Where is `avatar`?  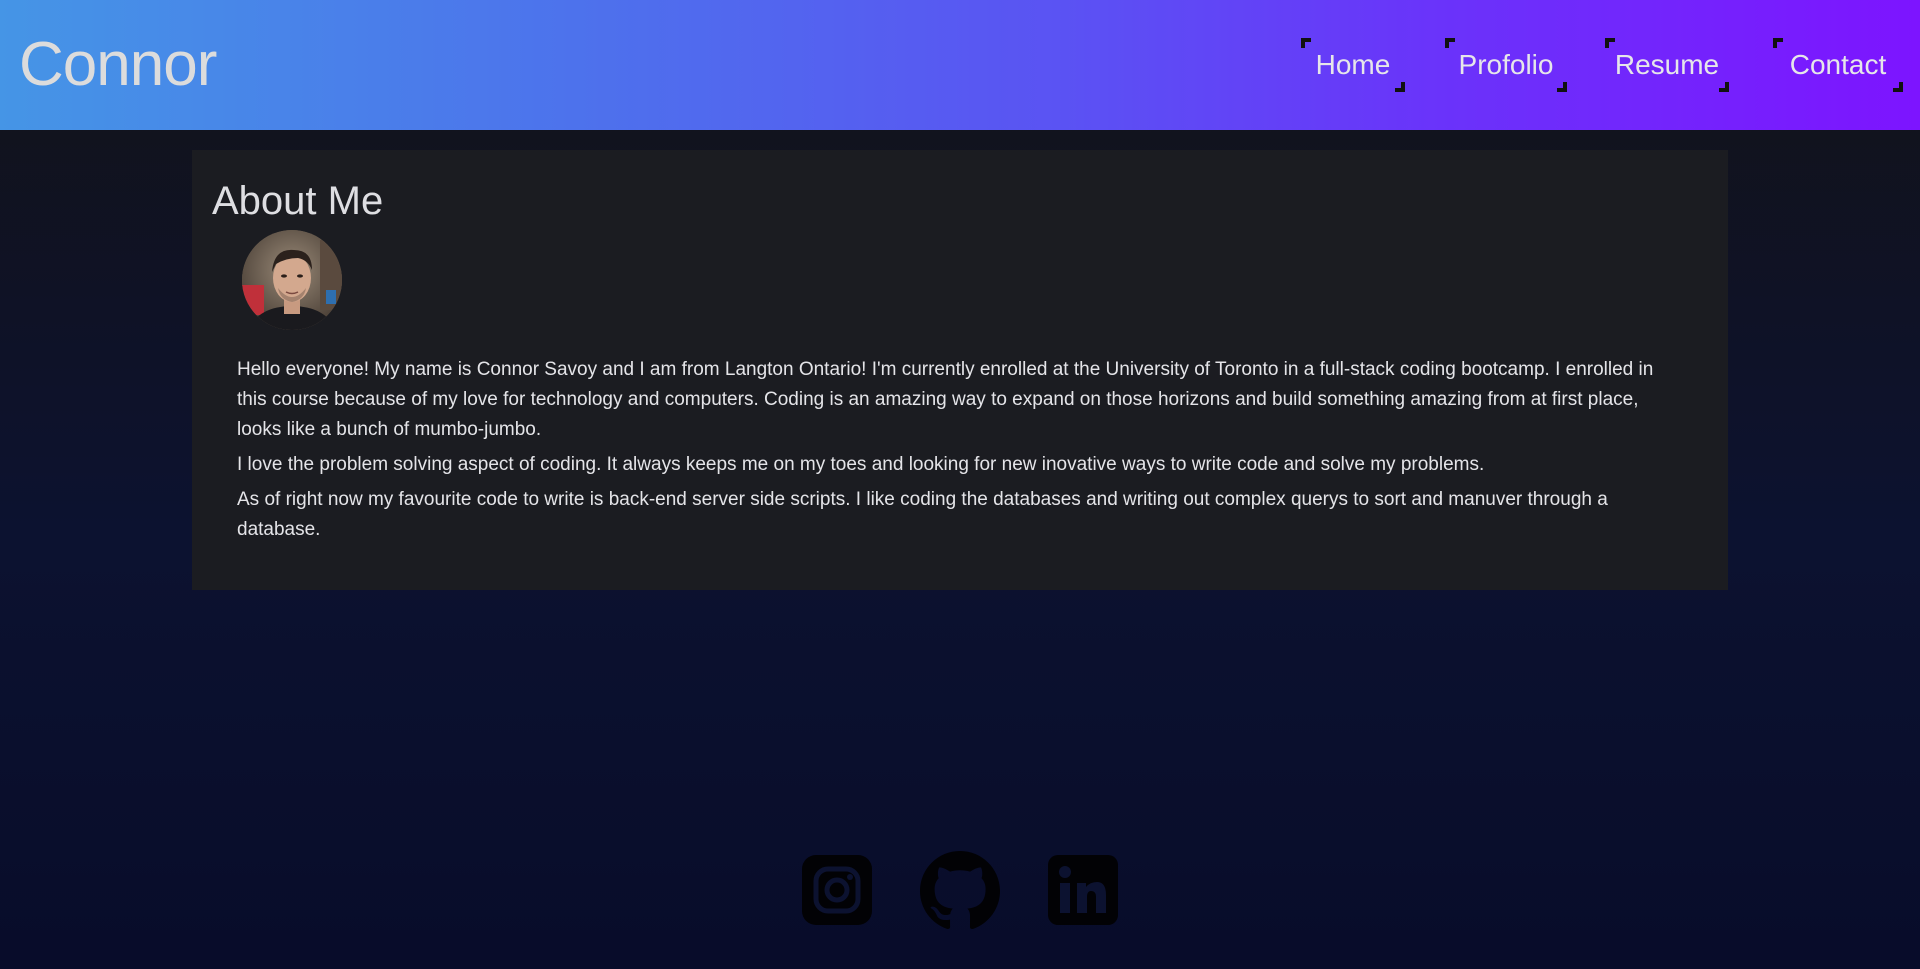
avatar is located at coordinates (292, 280).